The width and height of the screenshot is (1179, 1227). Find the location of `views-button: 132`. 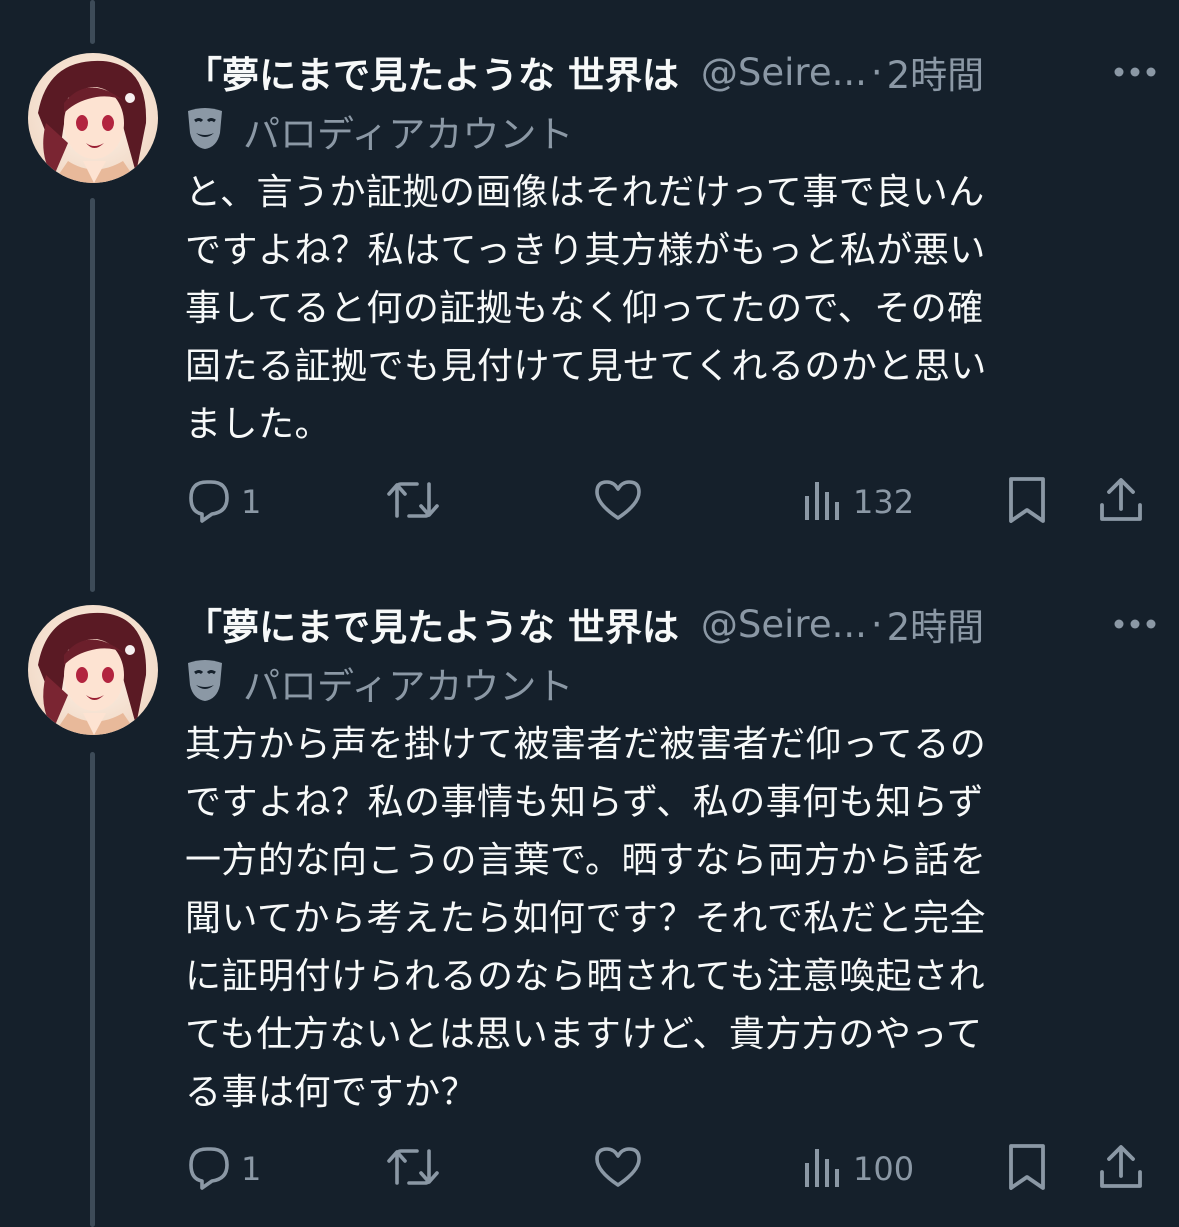

views-button: 132 is located at coordinates (857, 502).